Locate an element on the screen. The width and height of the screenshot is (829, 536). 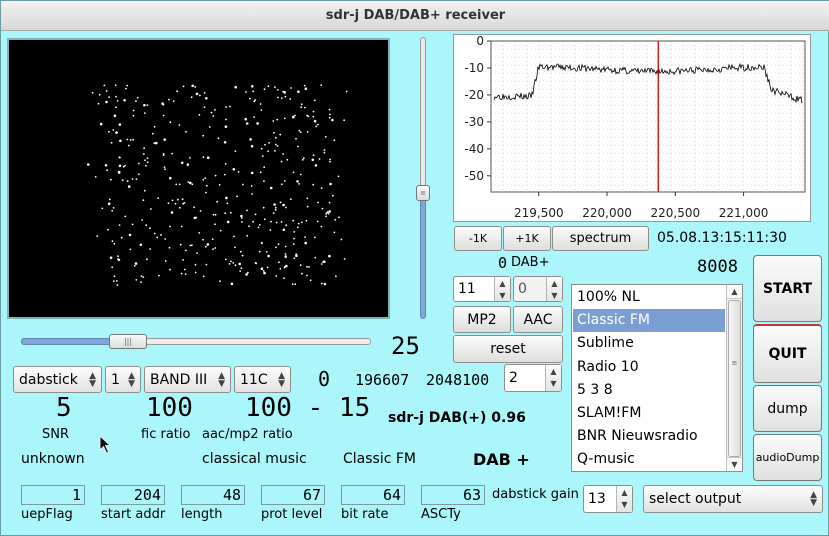
channel-select: 11C ▲ ▼ is located at coordinates (262, 379).